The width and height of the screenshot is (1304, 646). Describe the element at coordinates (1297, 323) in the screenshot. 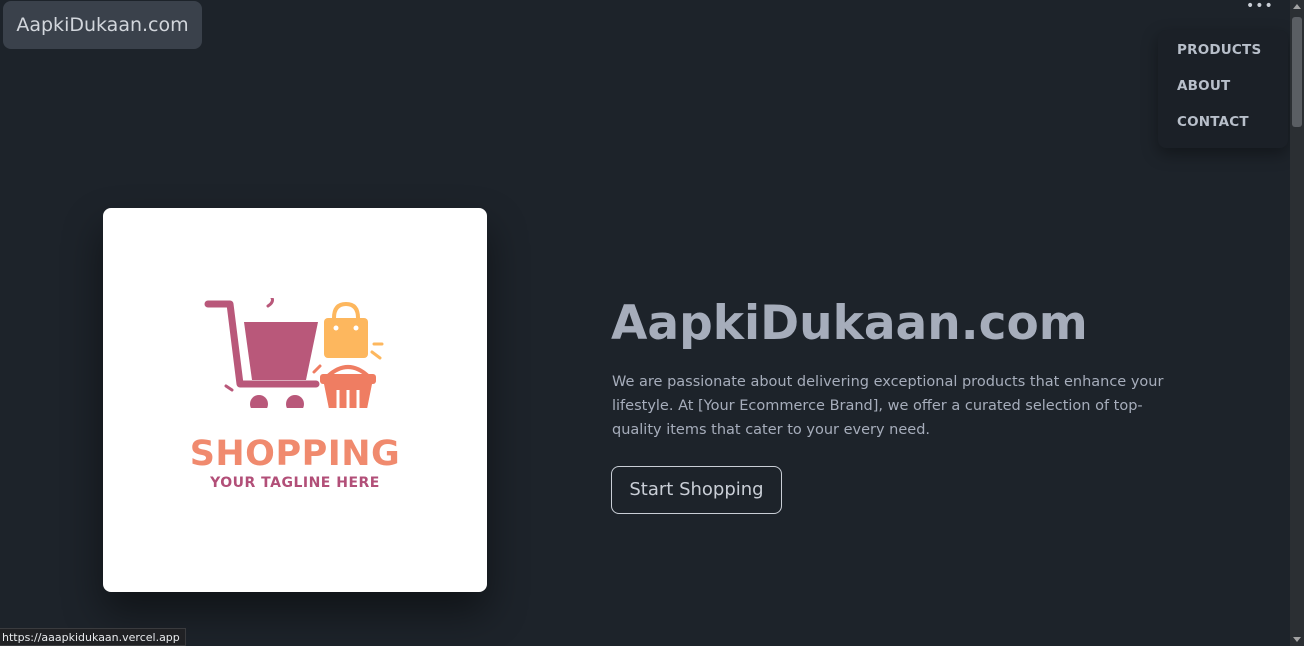

I see `vertical-scrollbar` at that location.